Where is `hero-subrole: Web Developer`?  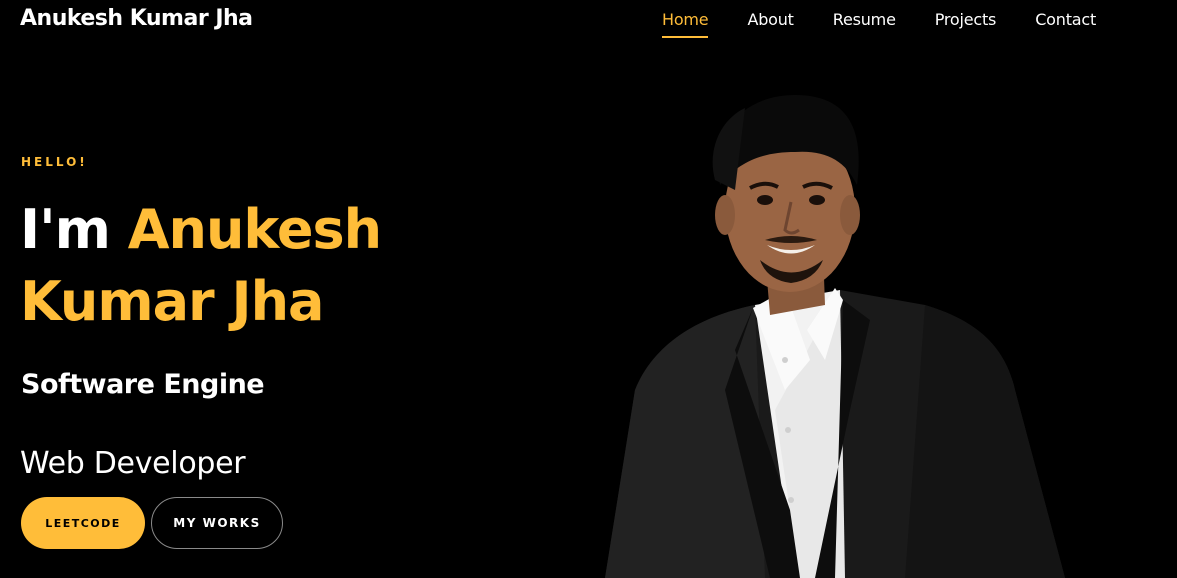 hero-subrole: Web Developer is located at coordinates (133, 463).